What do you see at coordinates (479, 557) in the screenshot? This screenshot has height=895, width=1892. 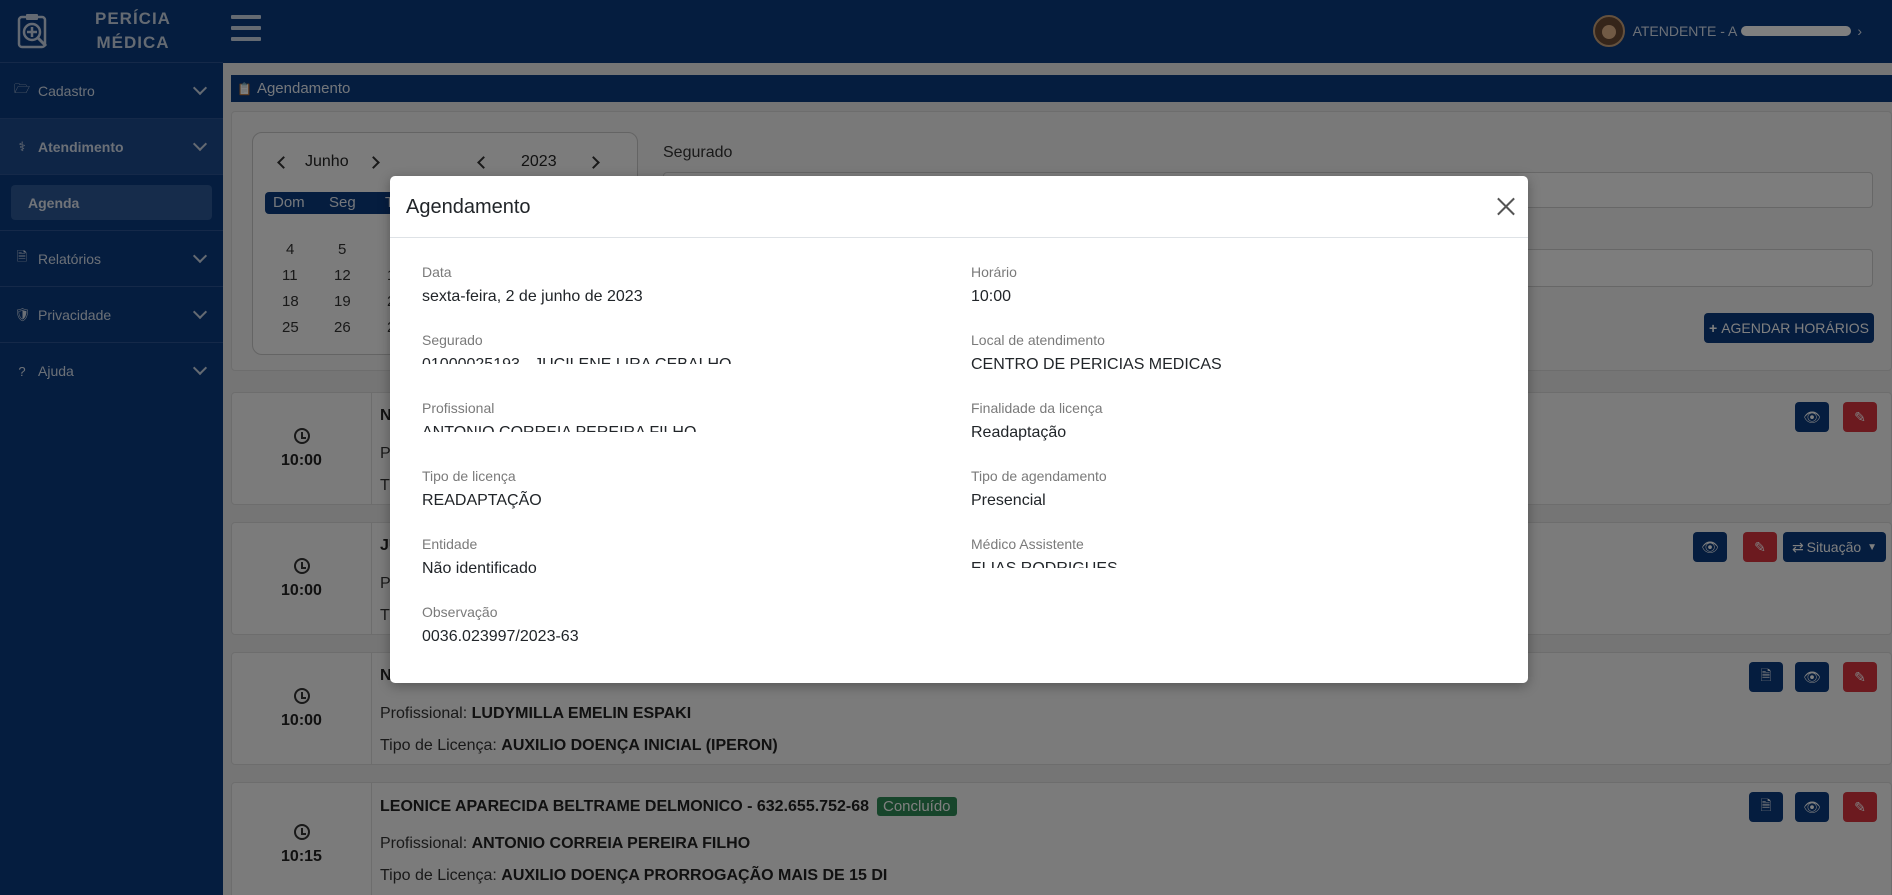 I see `field-entidade: Entidade Não identificado` at bounding box center [479, 557].